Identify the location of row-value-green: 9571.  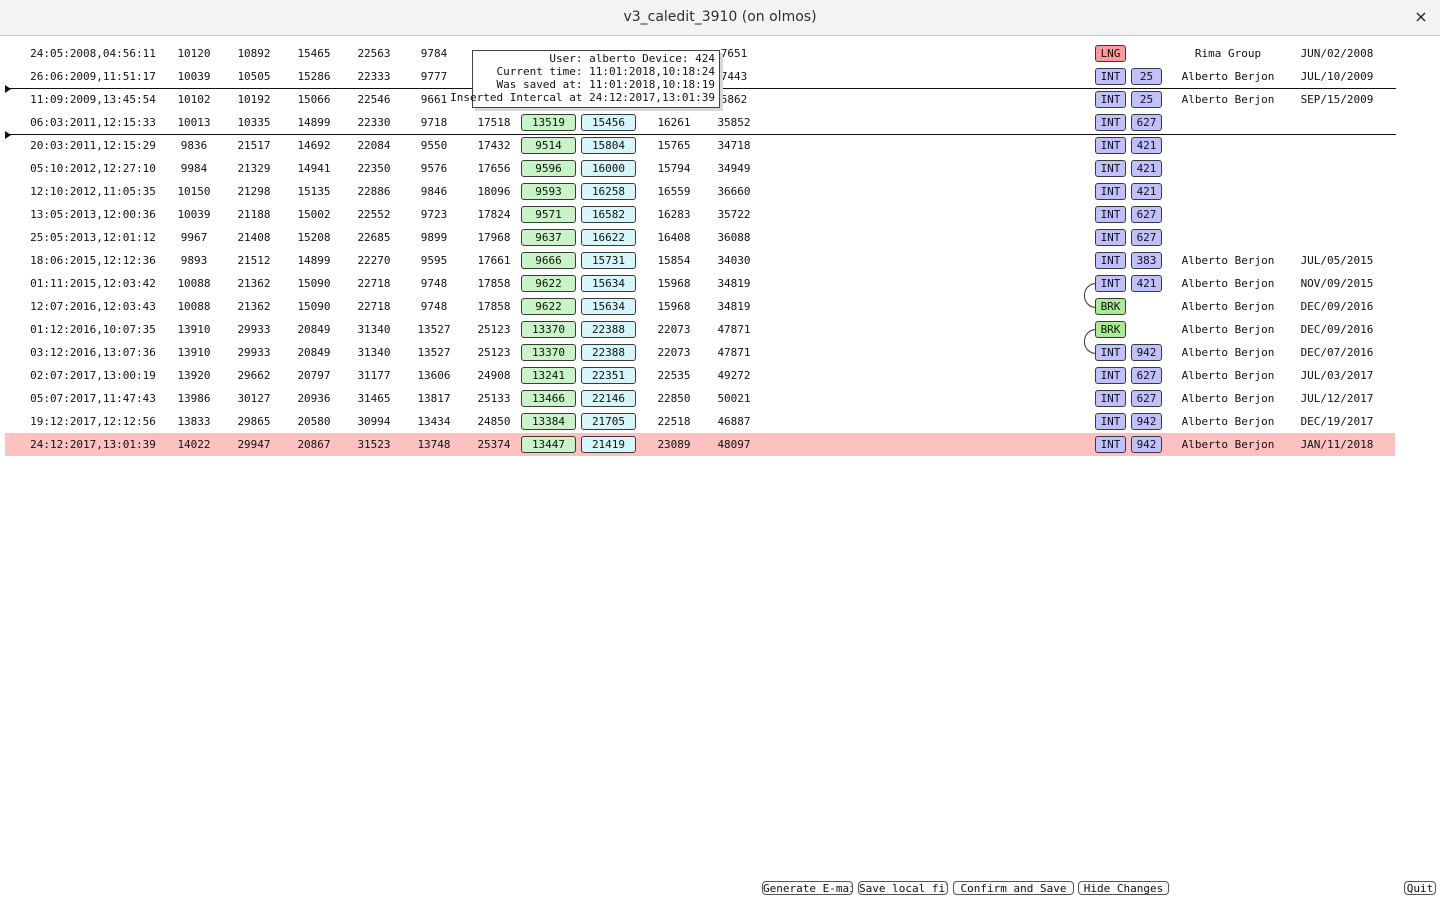
(548, 214).